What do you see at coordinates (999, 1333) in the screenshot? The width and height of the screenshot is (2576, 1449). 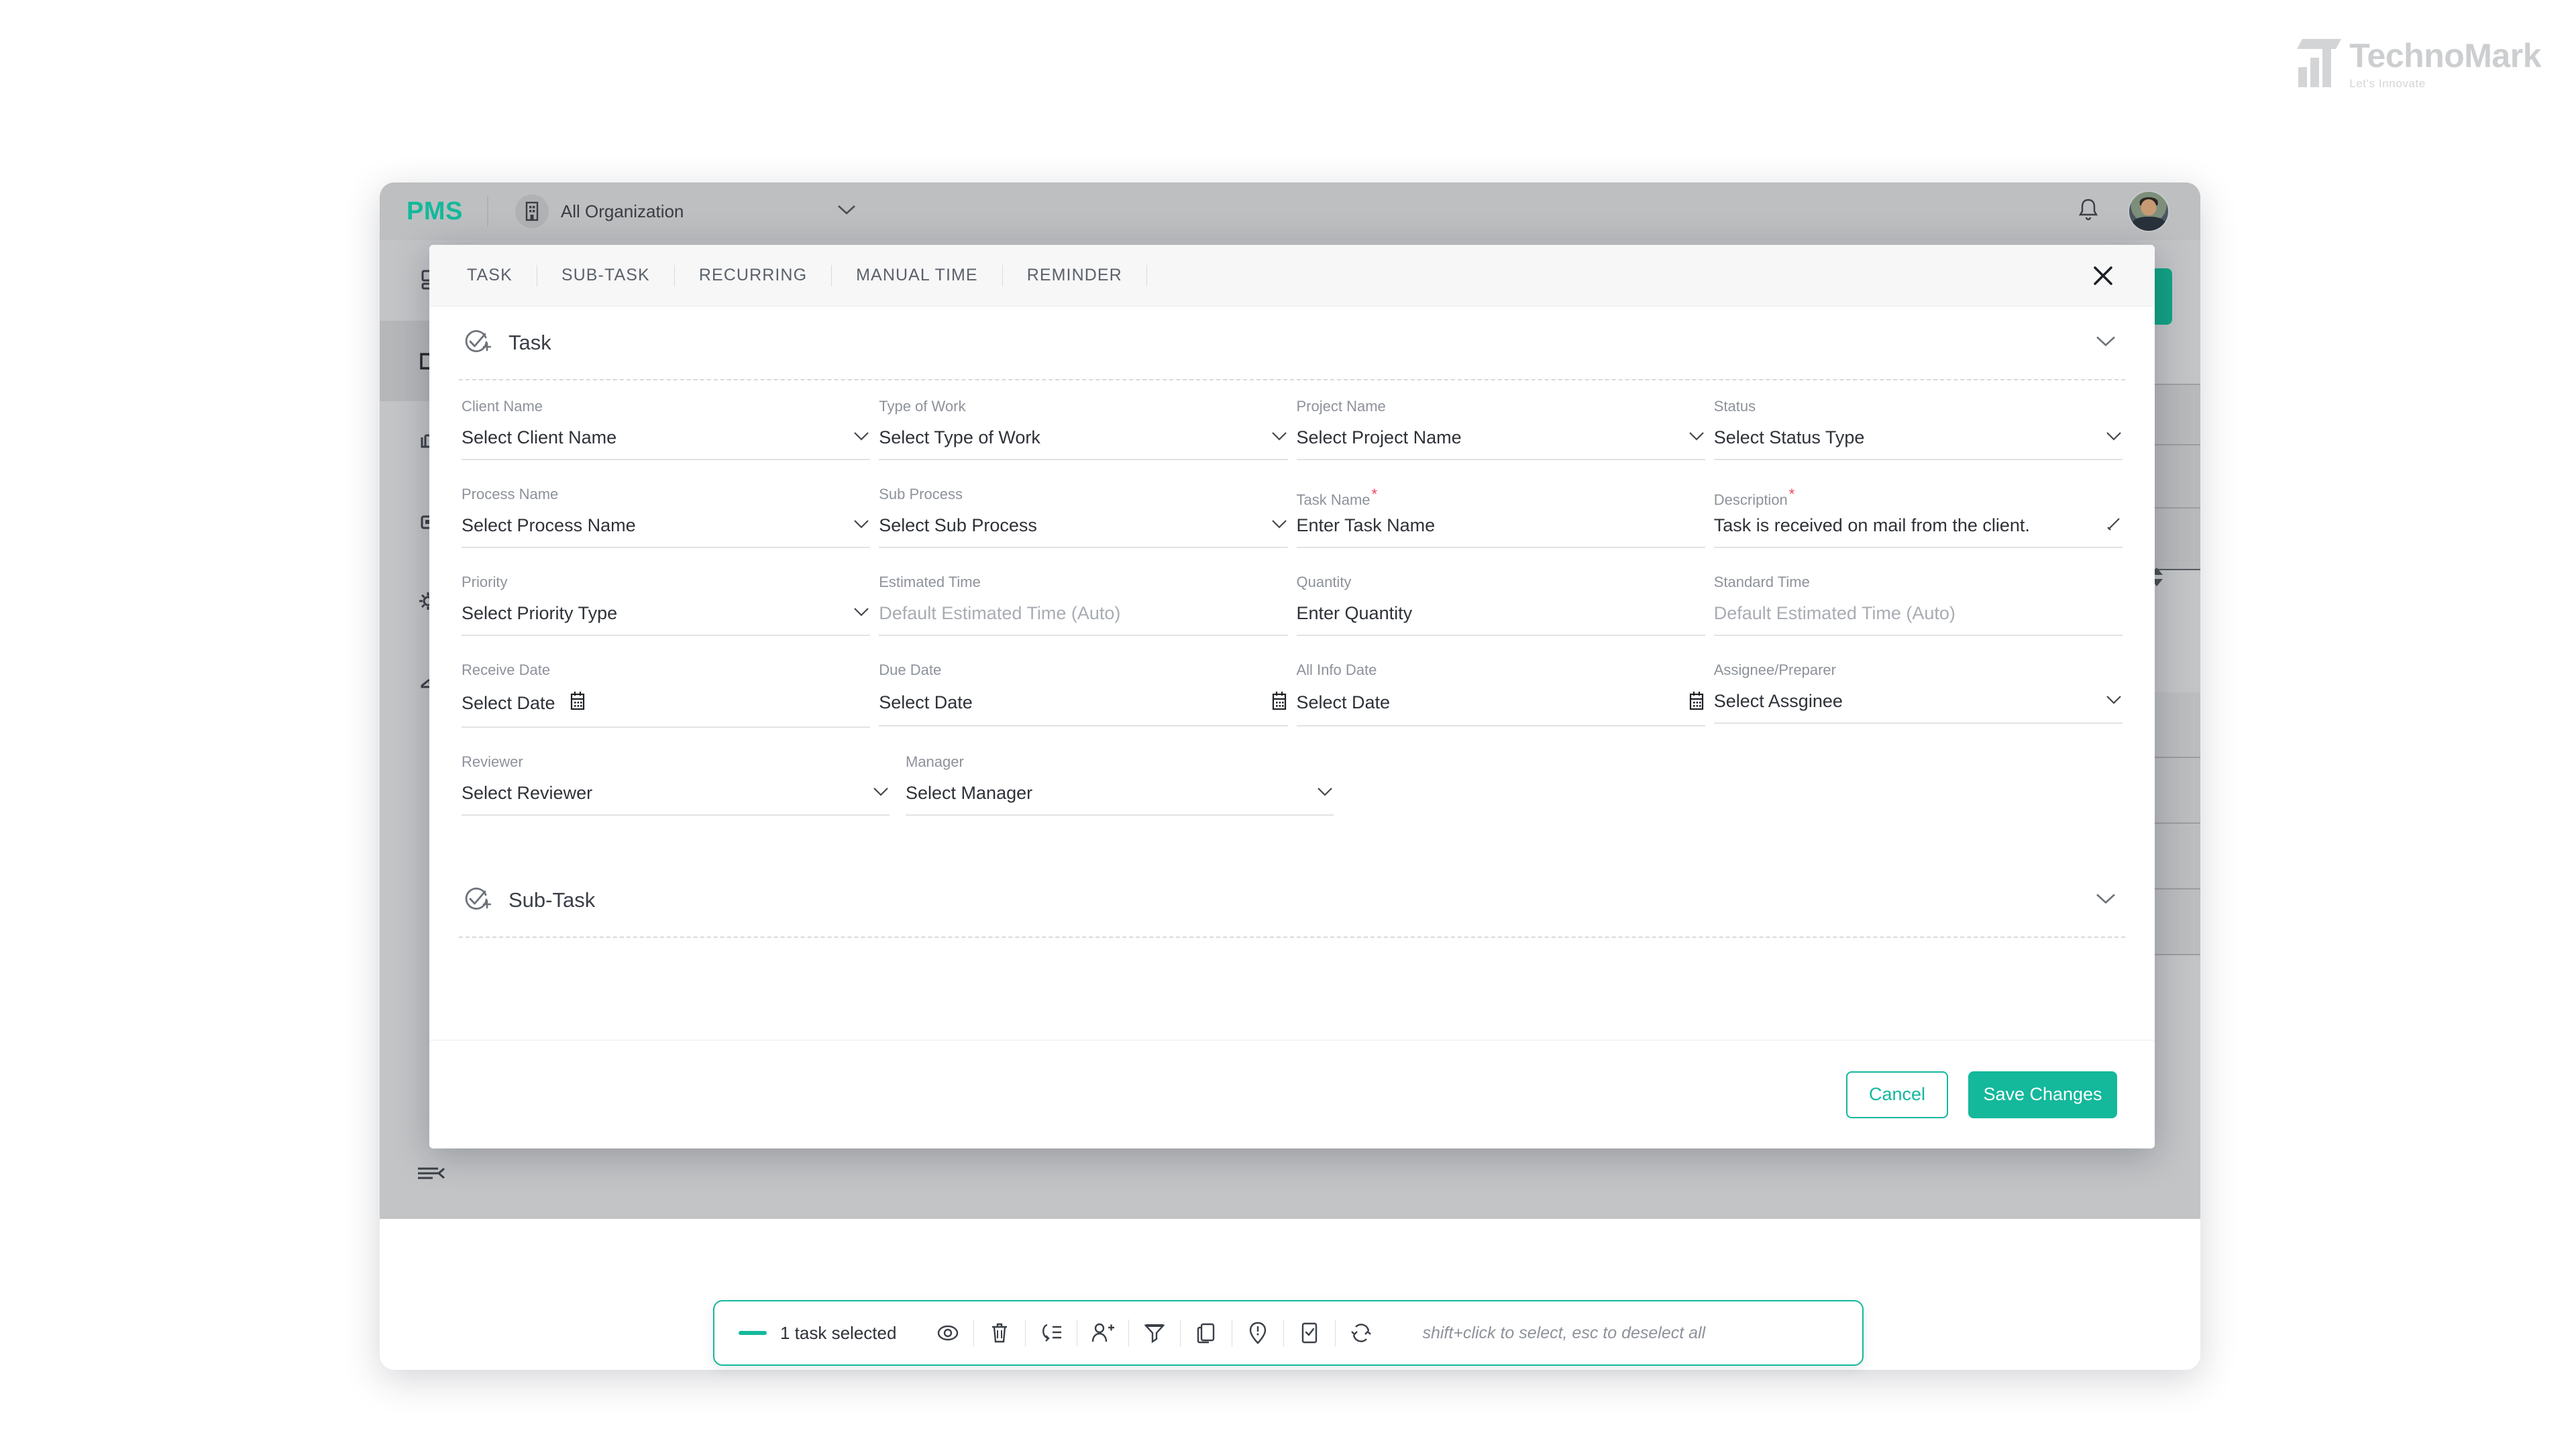 I see `trash-icon` at bounding box center [999, 1333].